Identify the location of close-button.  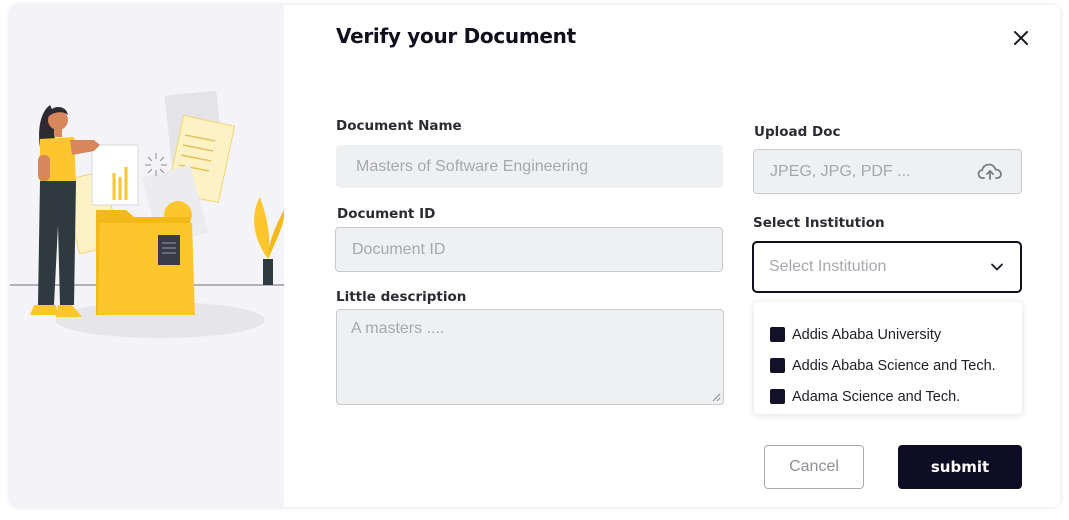
(1021, 38).